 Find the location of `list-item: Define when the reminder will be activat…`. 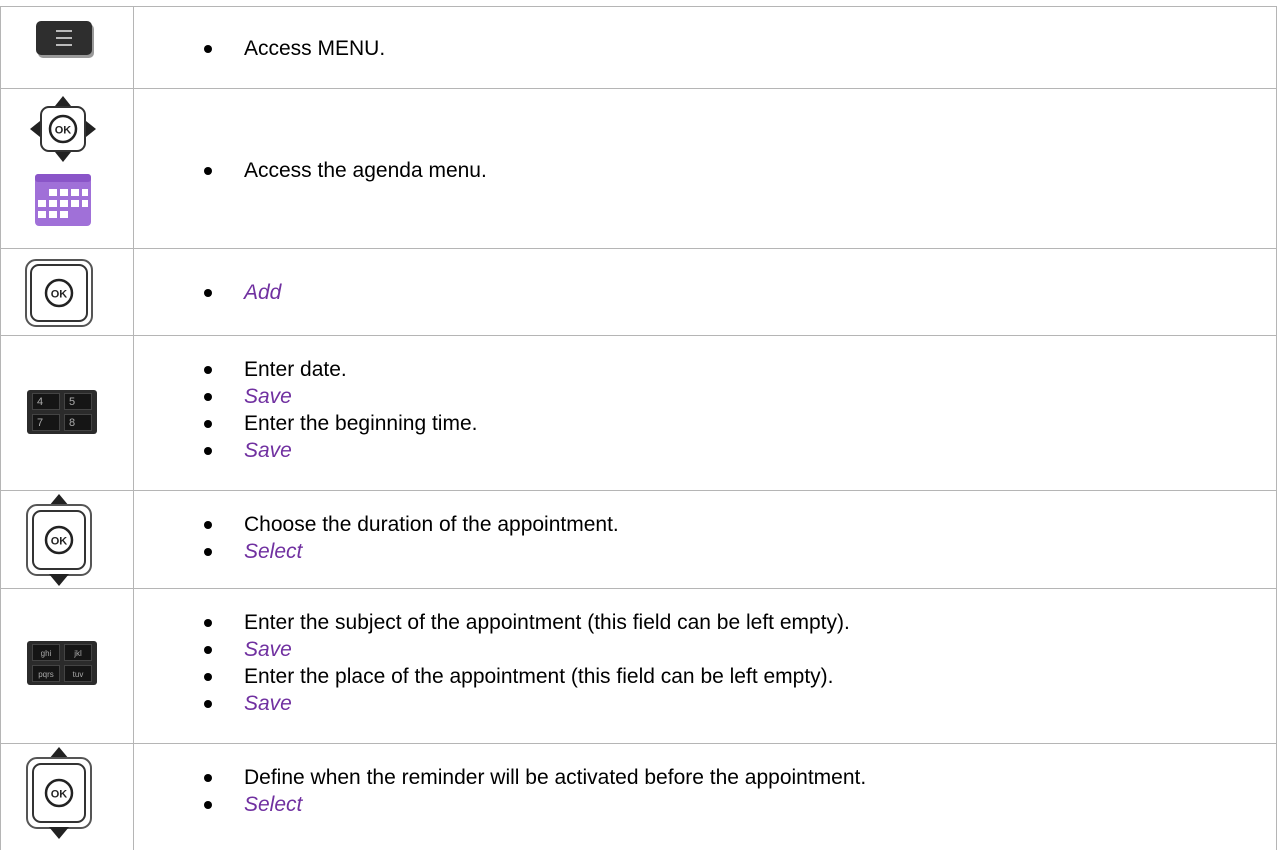

list-item: Define when the reminder will be activat… is located at coordinates (535, 777).